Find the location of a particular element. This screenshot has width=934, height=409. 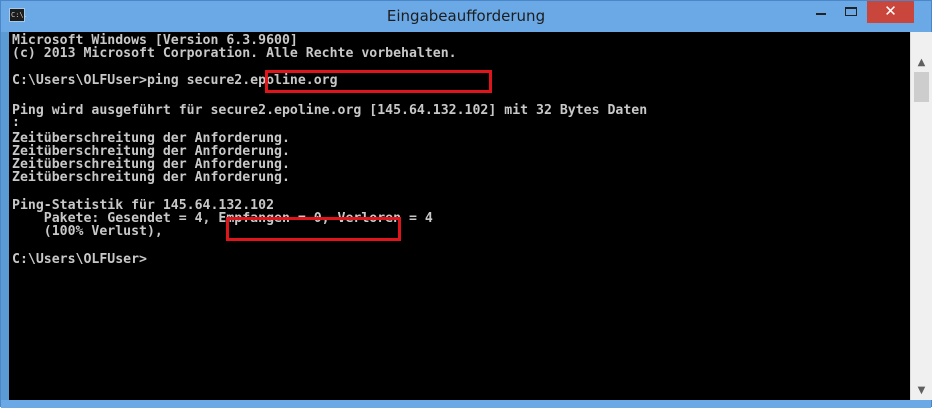

console-line: : is located at coordinates (16, 122).